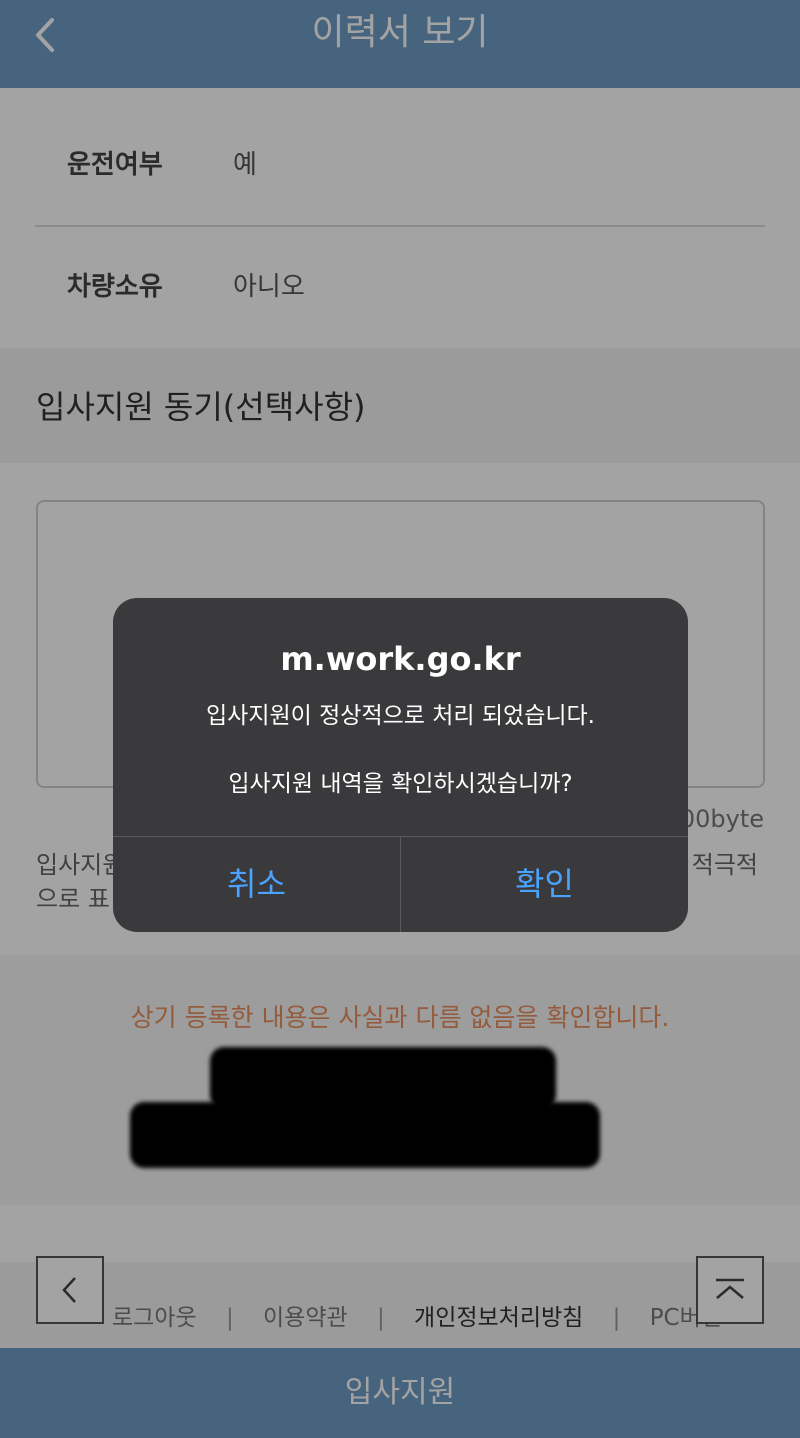  I want to click on cancel-button: 취소, so click(256, 884).